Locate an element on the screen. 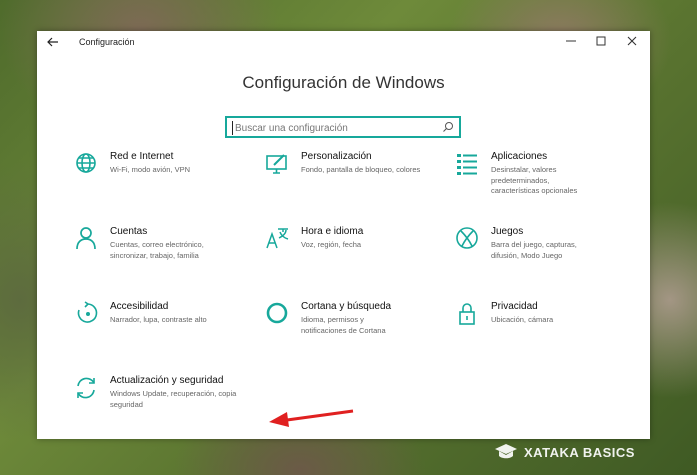 The width and height of the screenshot is (697, 475). tile-time-language: Hora e idioma Voz, región, fecha is located at coordinates (355, 256).